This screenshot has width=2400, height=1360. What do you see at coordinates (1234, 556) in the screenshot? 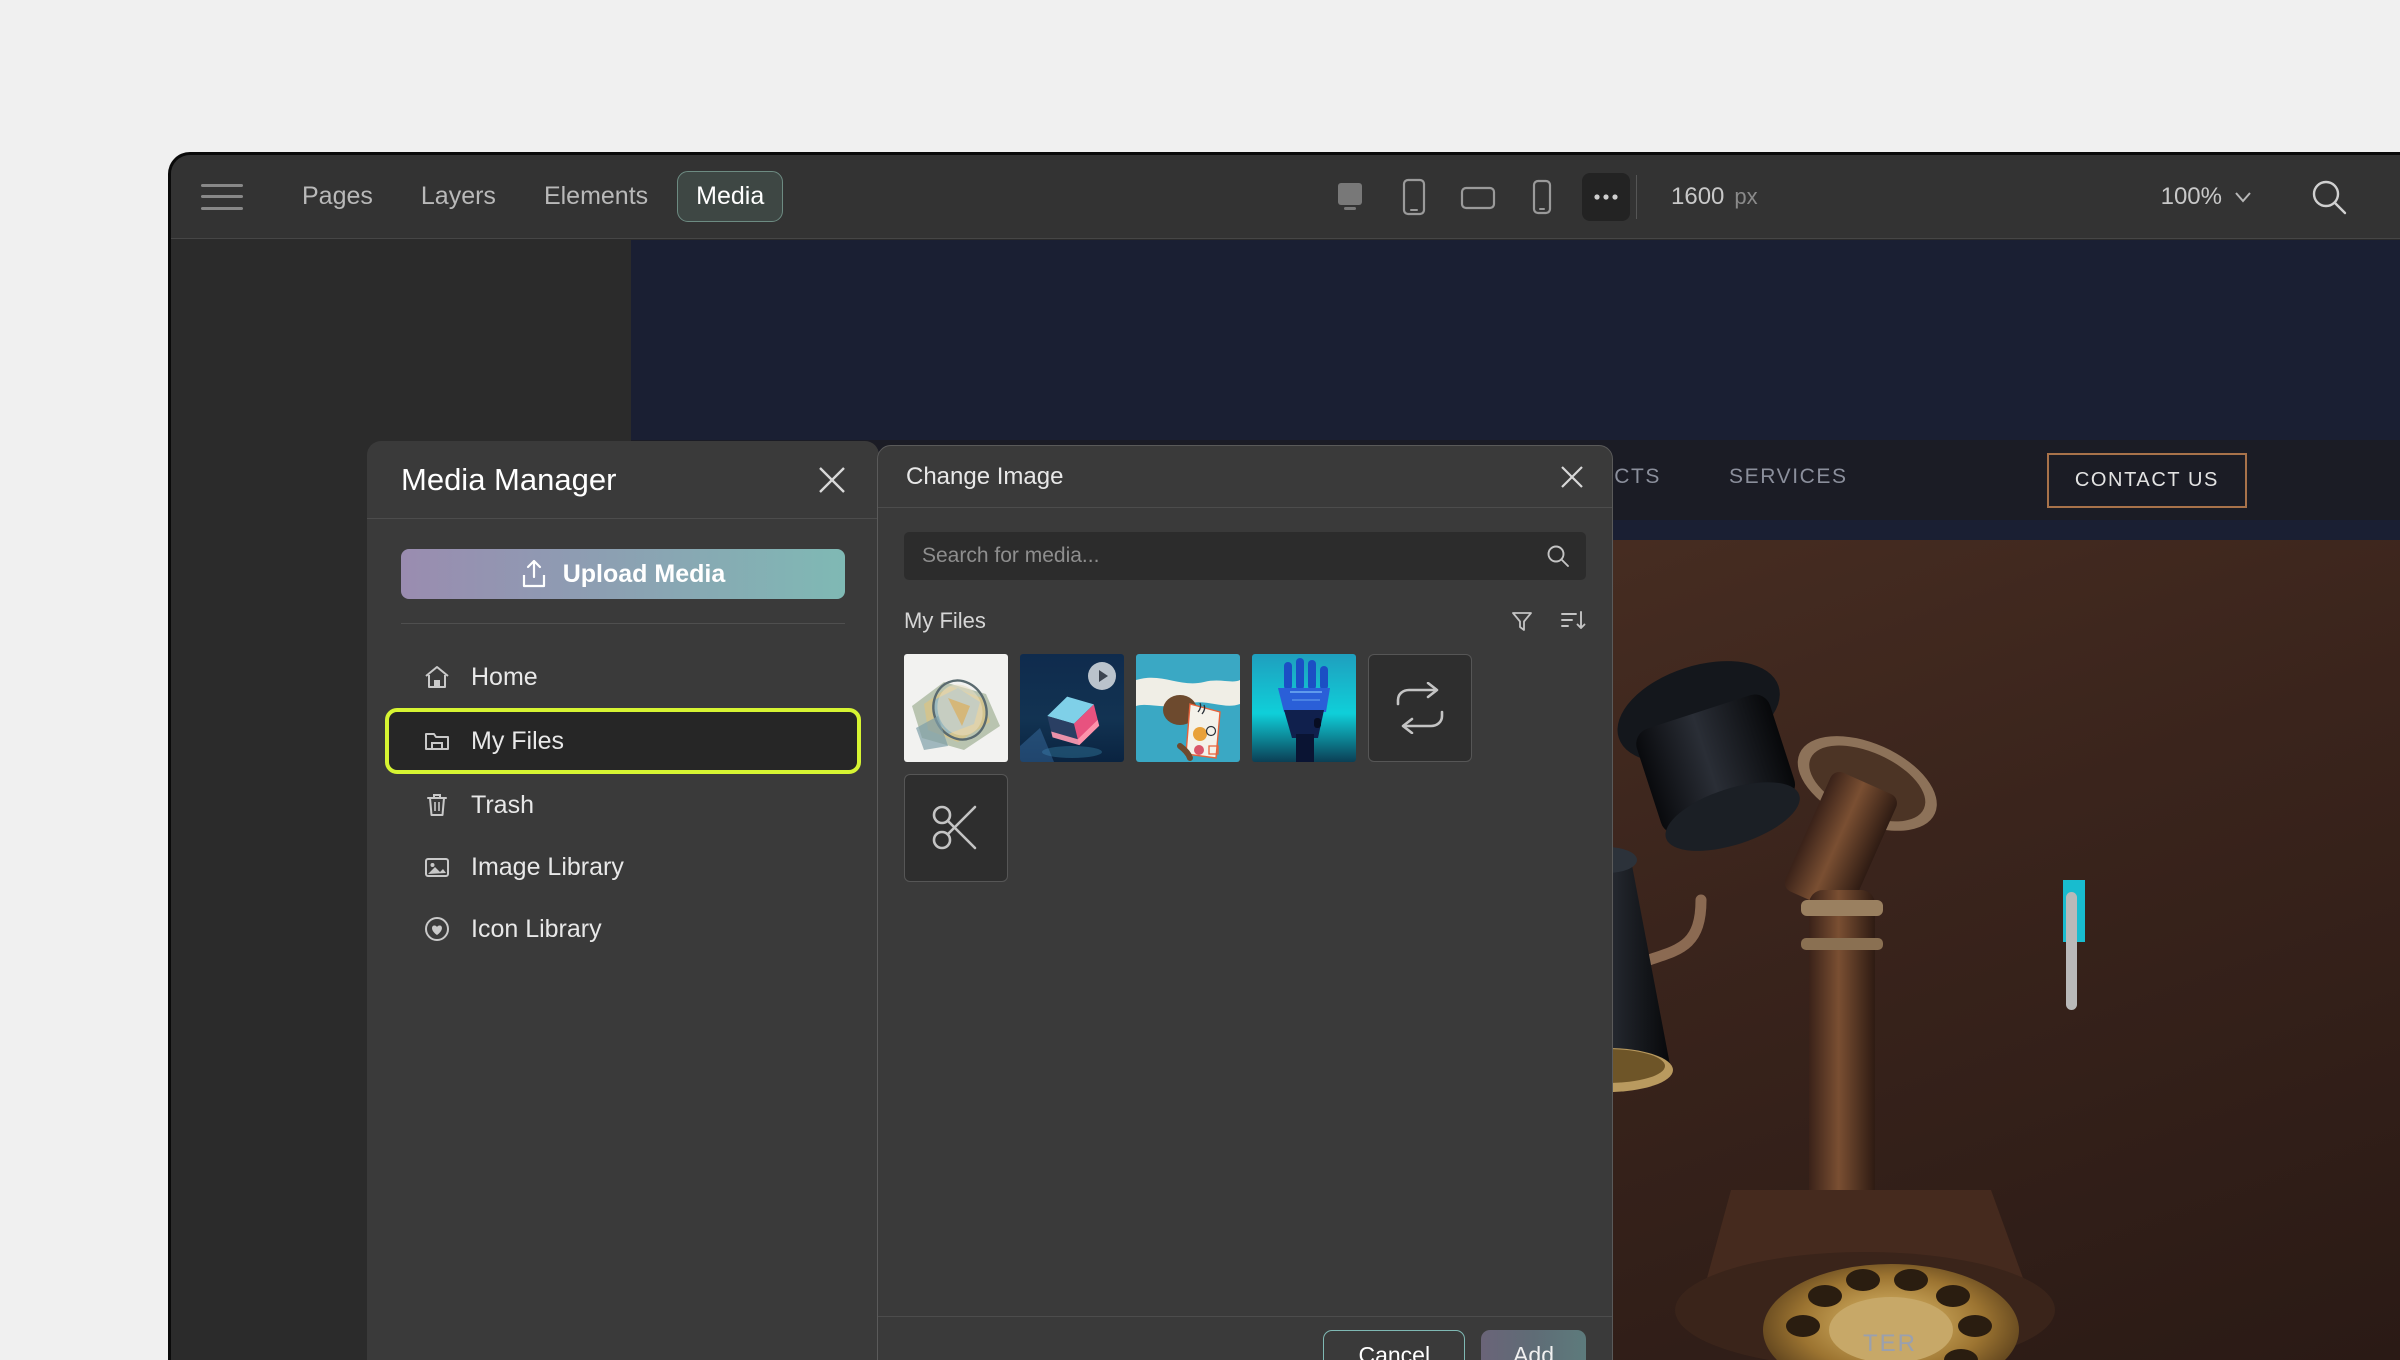
I see `search-input` at bounding box center [1234, 556].